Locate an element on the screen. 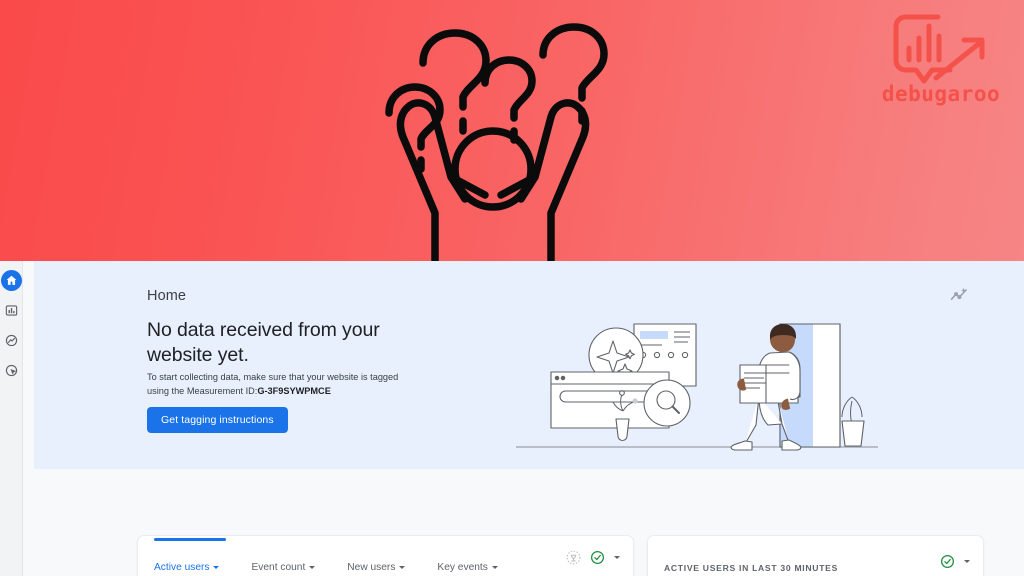 This screenshot has width=1024, height=576. debugaroo-logo: debugaroo is located at coordinates (941, 58).